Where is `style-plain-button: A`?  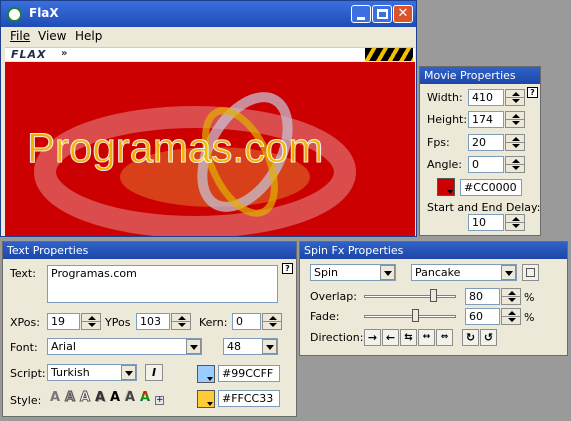 style-plain-button: A is located at coordinates (55, 398).